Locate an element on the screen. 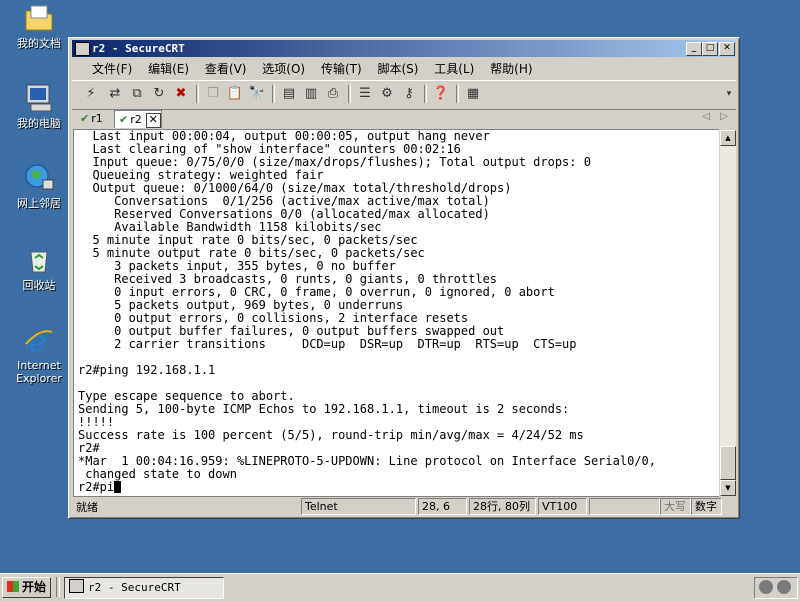  desktop-icon-label: 网上邻居 is located at coordinates (39, 203).